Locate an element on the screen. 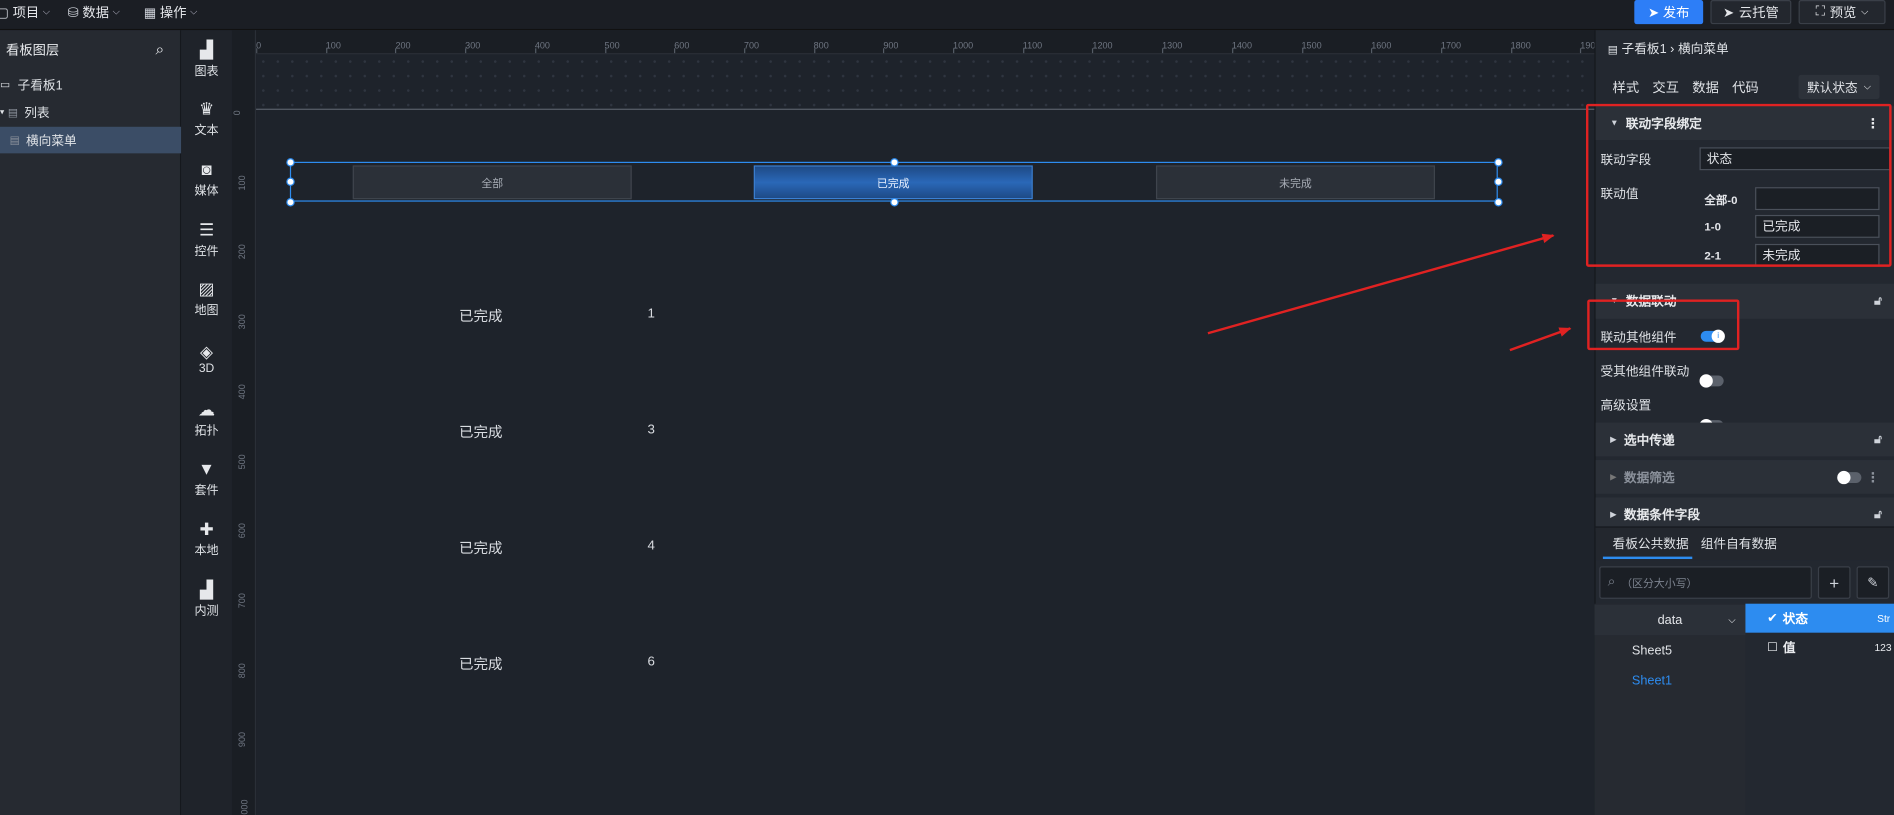  menu-project-label: 项目 is located at coordinates (26, 13).